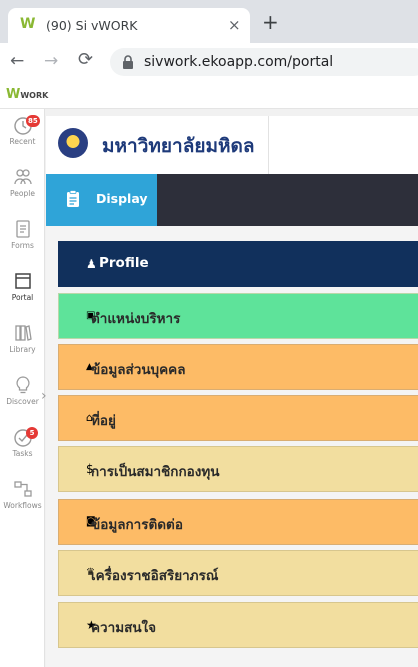  Describe the element at coordinates (238, 316) in the screenshot. I see `menu-item-executive-position: ▣ ตำแหน่งบริหาร` at that location.